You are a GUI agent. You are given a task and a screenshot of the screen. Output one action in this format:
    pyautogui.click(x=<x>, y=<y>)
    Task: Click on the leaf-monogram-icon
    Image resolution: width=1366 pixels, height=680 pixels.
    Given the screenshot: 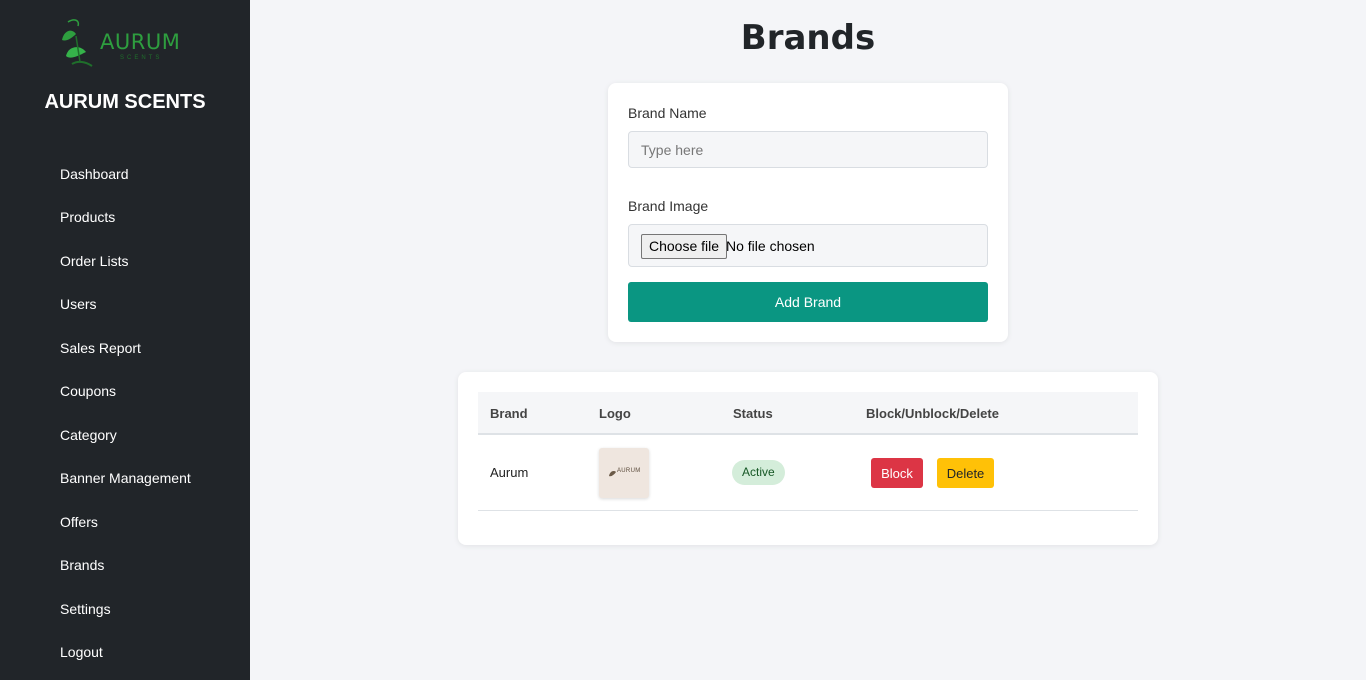 What is the action you would take?
    pyautogui.click(x=77, y=43)
    